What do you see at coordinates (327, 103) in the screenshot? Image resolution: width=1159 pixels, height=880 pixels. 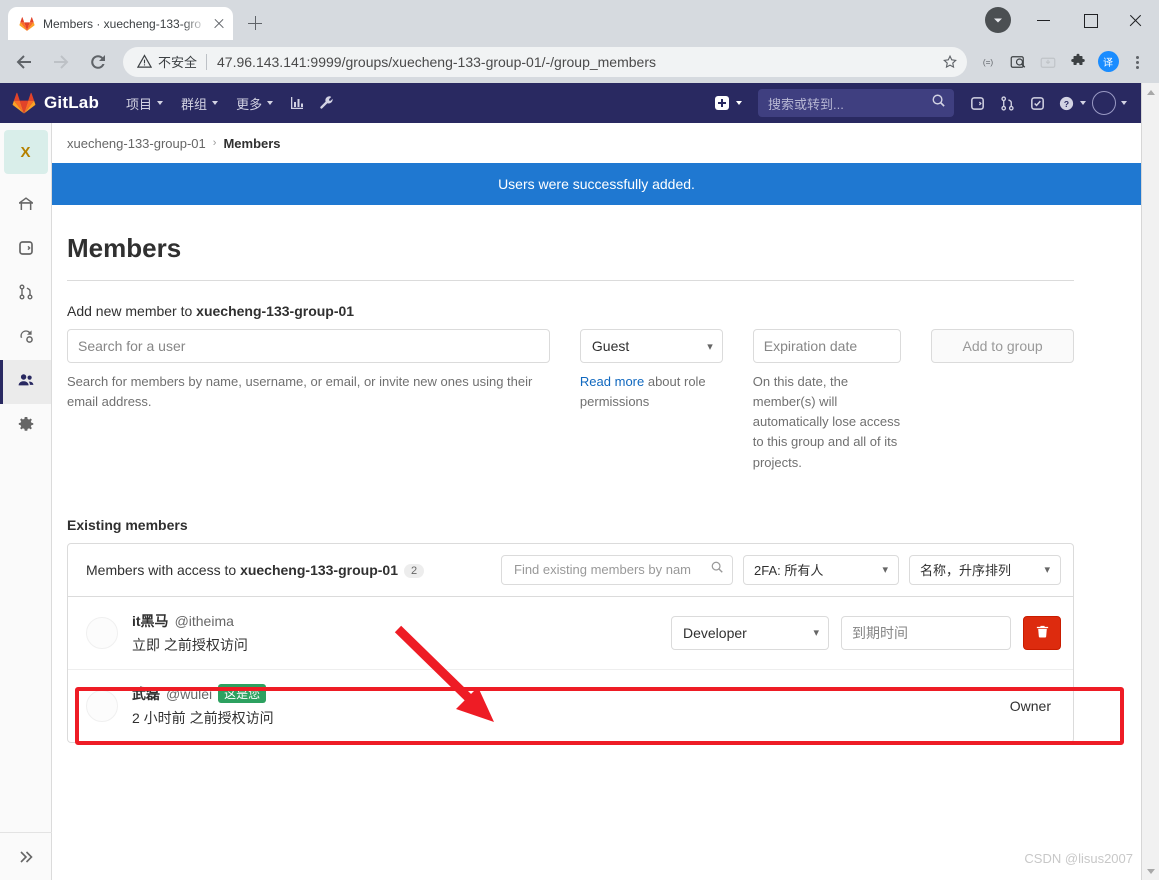 I see `wrench-icon` at bounding box center [327, 103].